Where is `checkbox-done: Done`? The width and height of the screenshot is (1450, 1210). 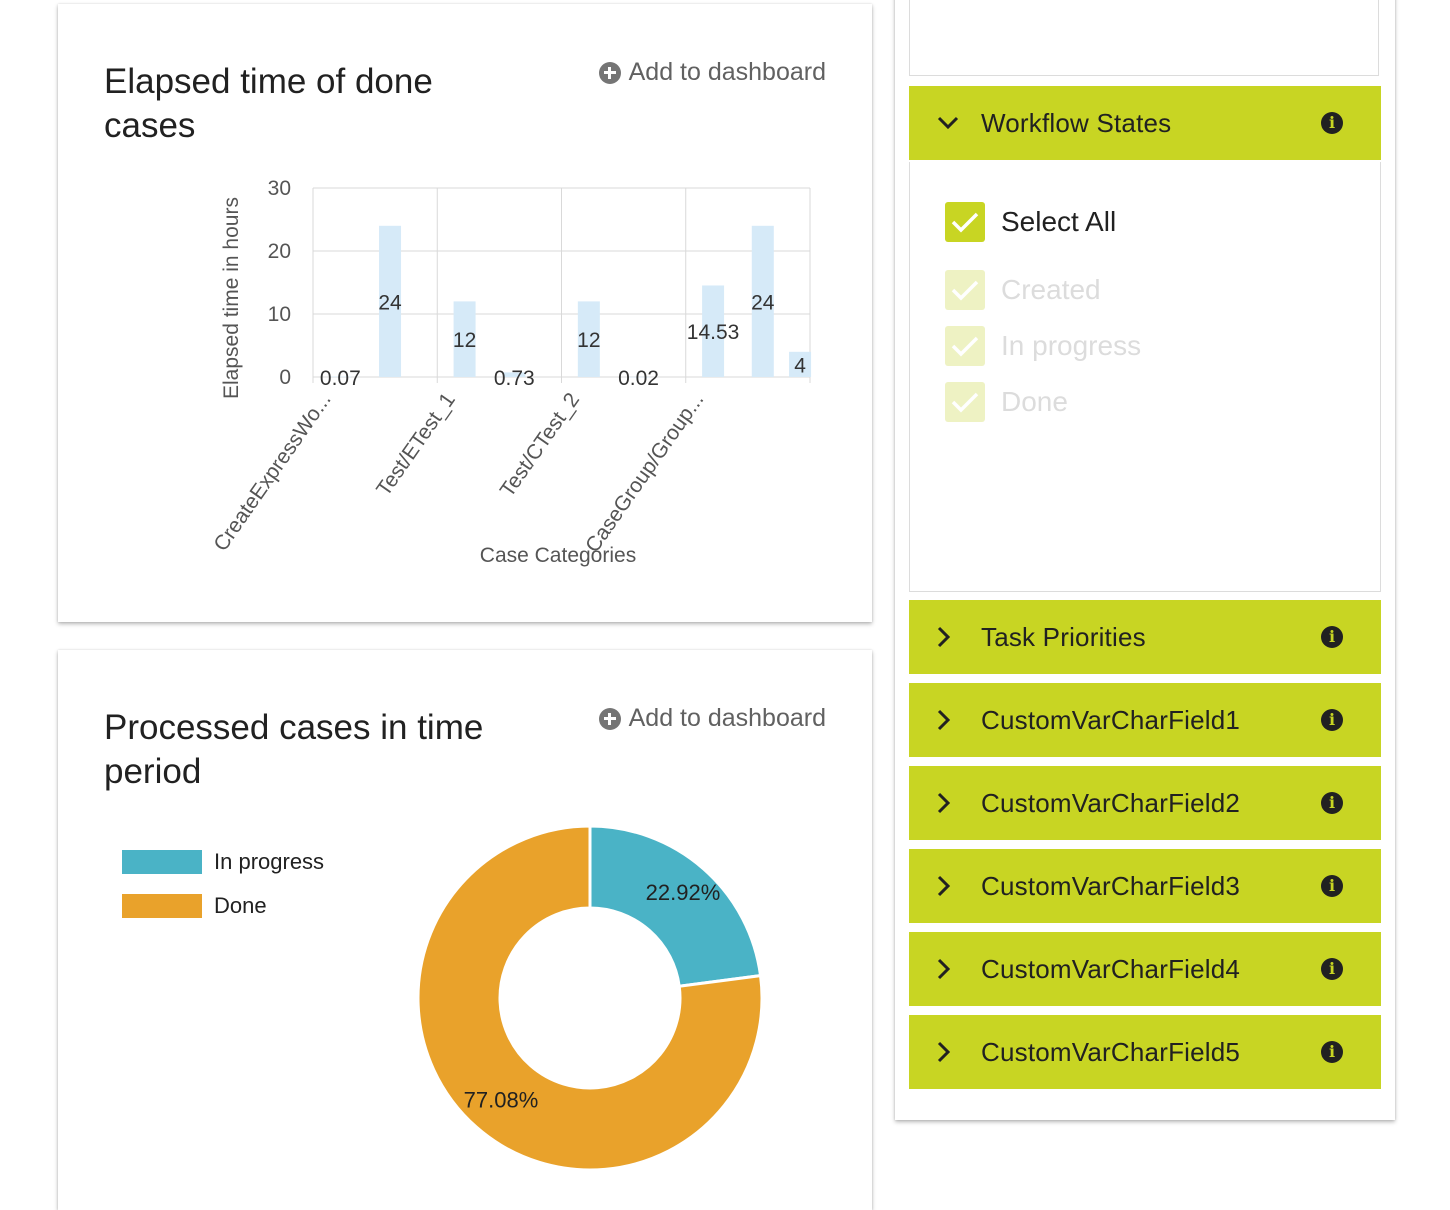
checkbox-done: Done is located at coordinates (1006, 402).